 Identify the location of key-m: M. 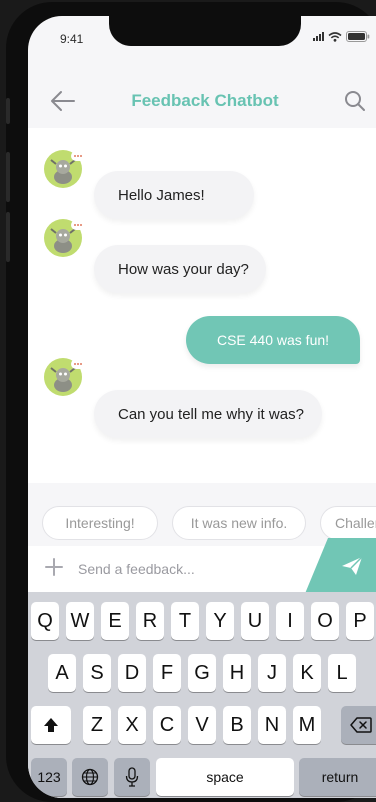
(307, 725).